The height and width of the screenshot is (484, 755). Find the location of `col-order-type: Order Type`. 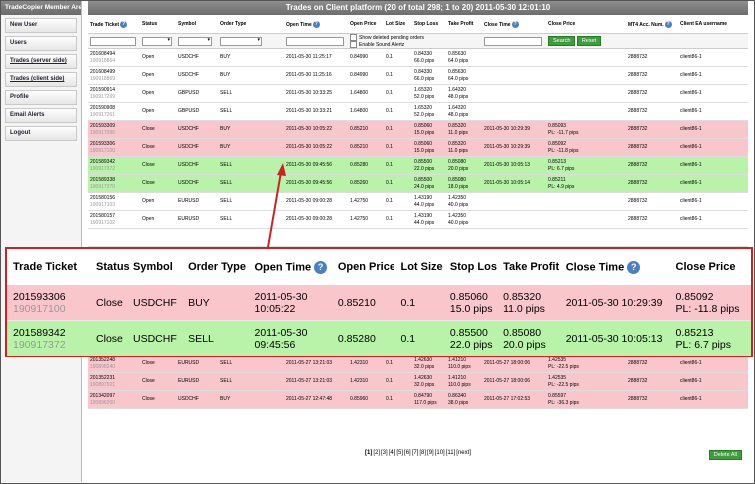

col-order-type: Order Type is located at coordinates (251, 24).